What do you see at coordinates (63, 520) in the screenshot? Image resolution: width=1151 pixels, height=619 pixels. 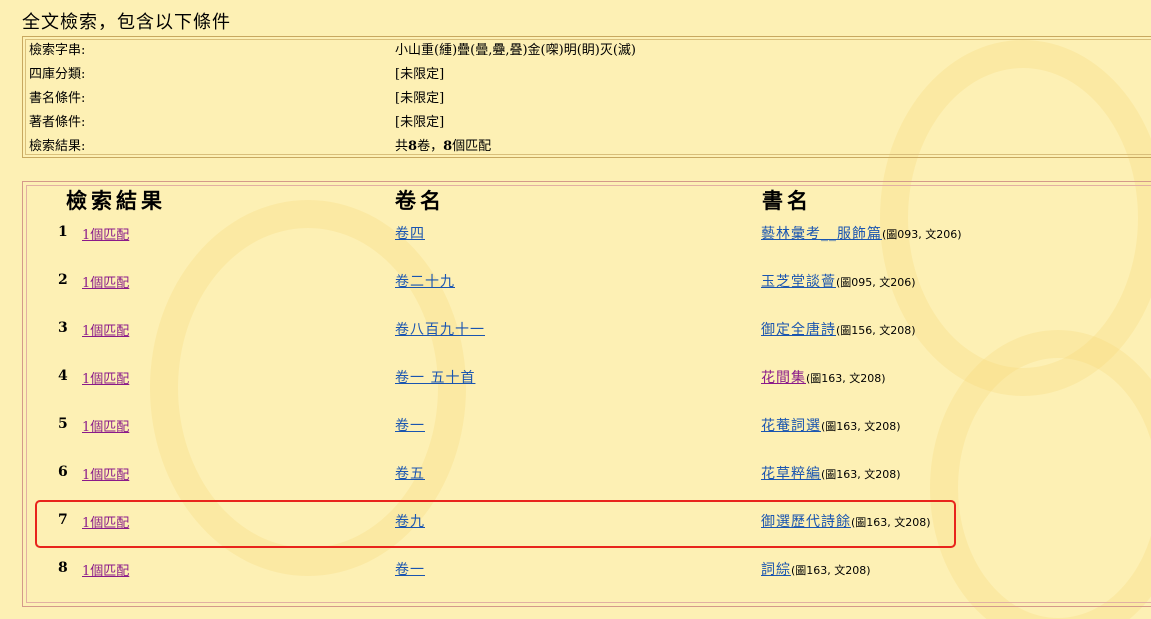 I see `row-number: 7` at bounding box center [63, 520].